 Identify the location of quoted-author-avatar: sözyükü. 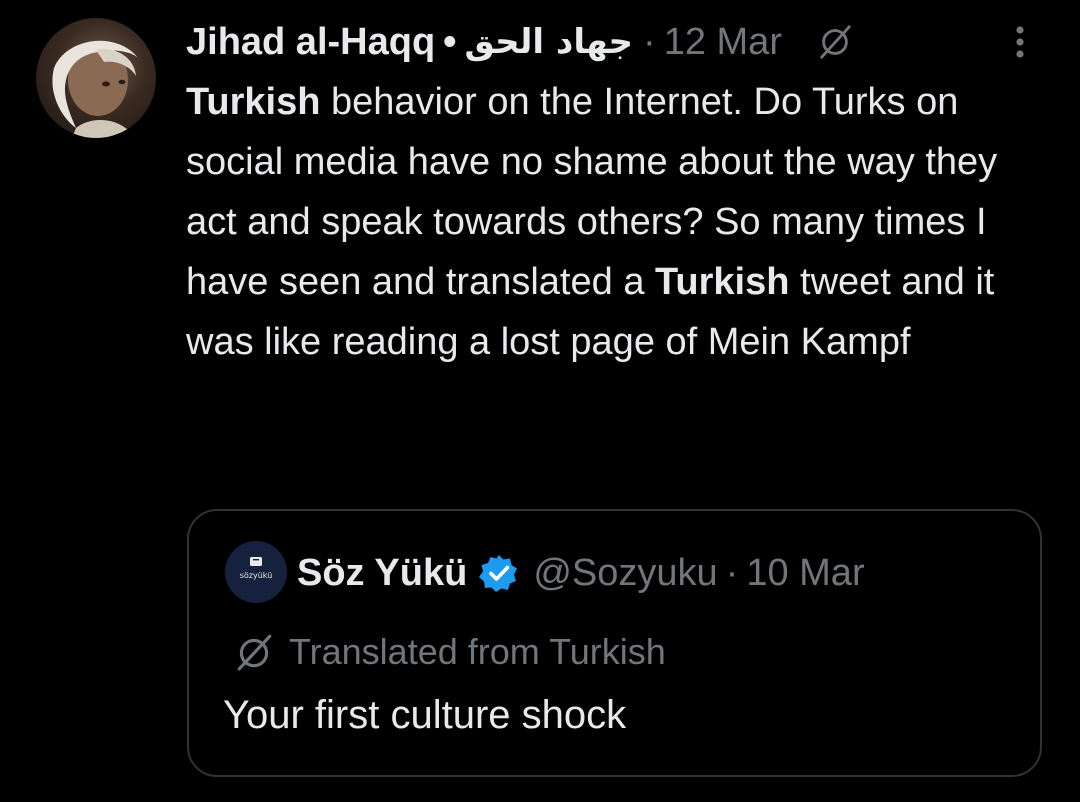
(256, 572).